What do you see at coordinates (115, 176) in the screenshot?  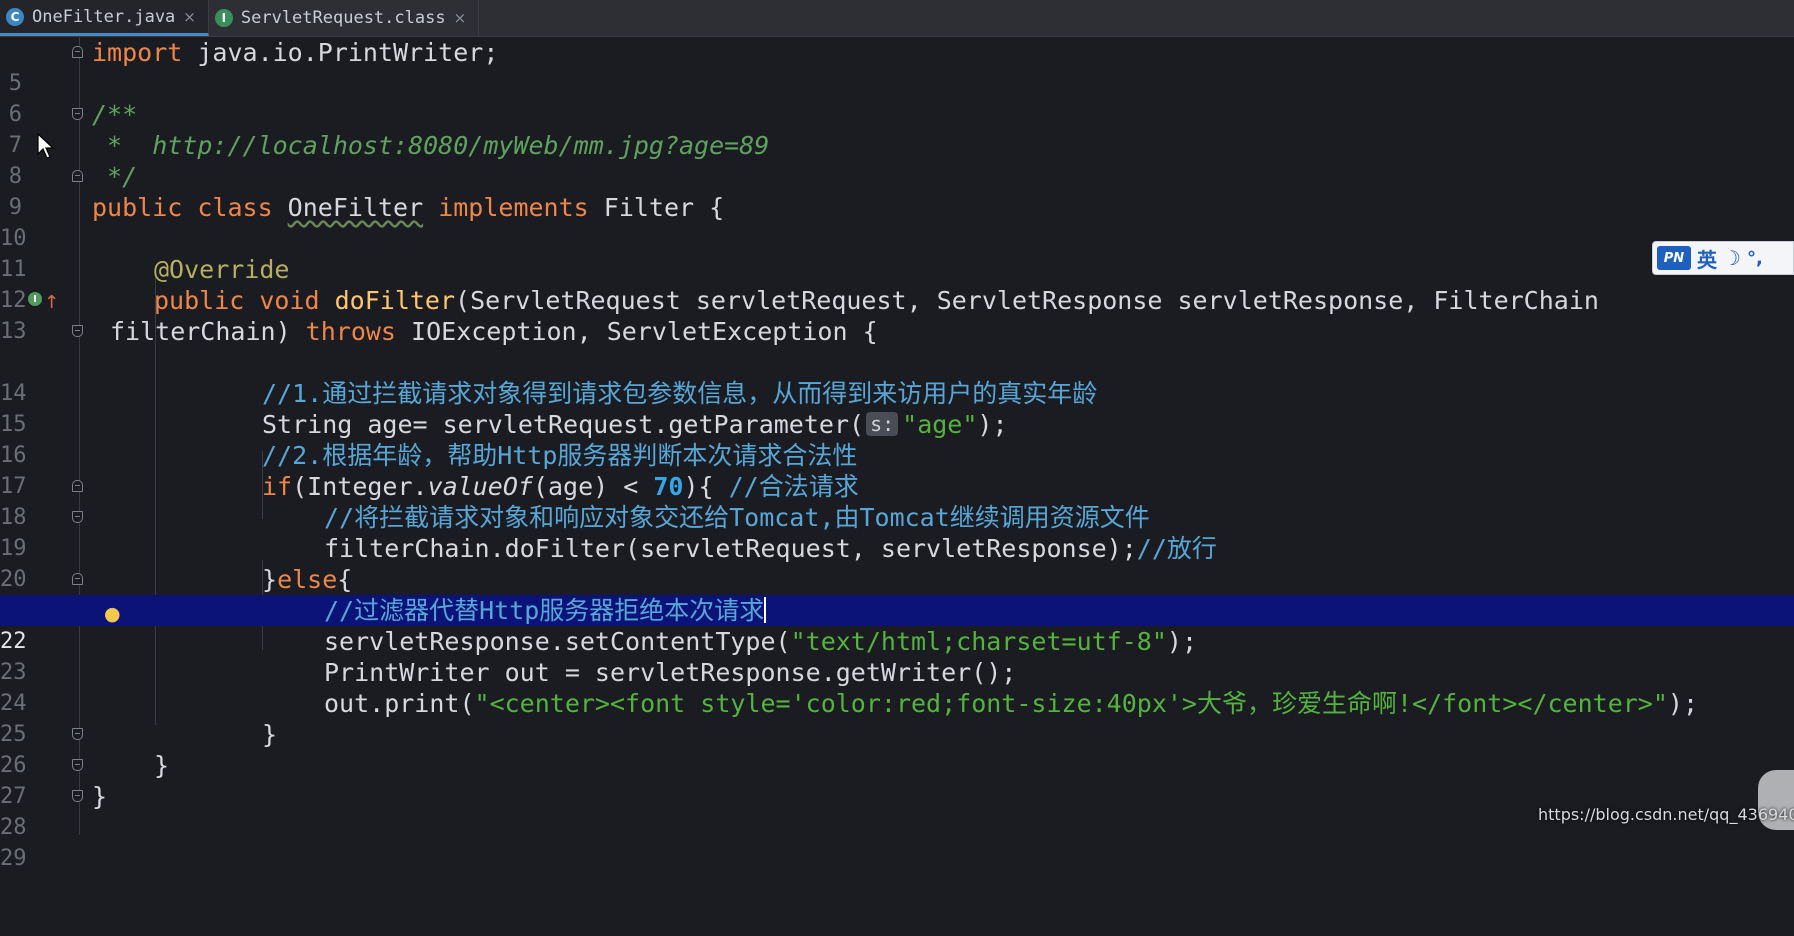 I see `code-text: */` at bounding box center [115, 176].